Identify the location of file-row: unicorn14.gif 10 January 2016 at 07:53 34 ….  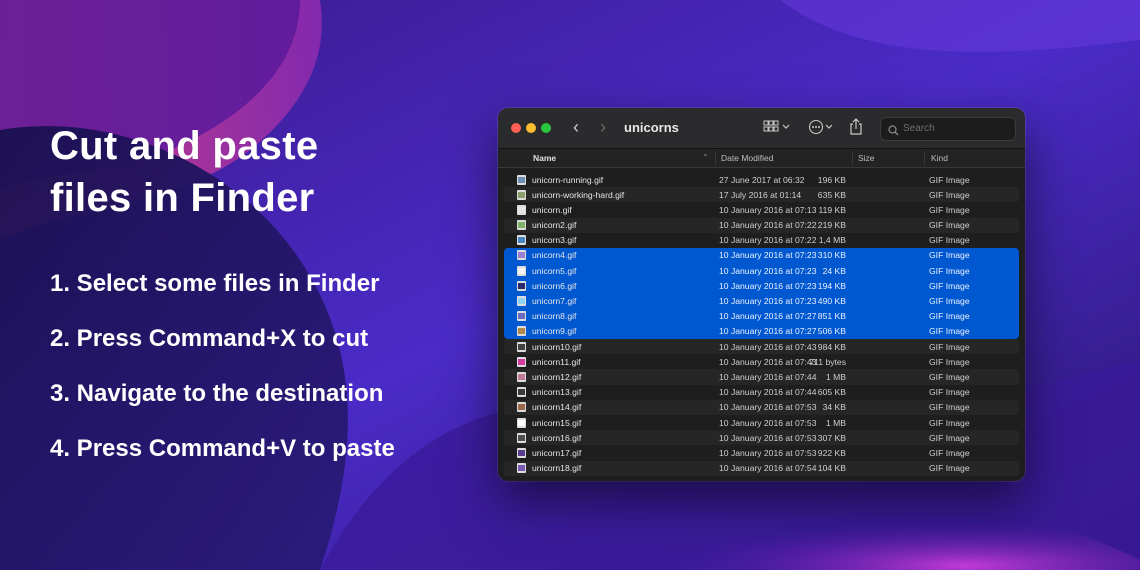
(761, 407).